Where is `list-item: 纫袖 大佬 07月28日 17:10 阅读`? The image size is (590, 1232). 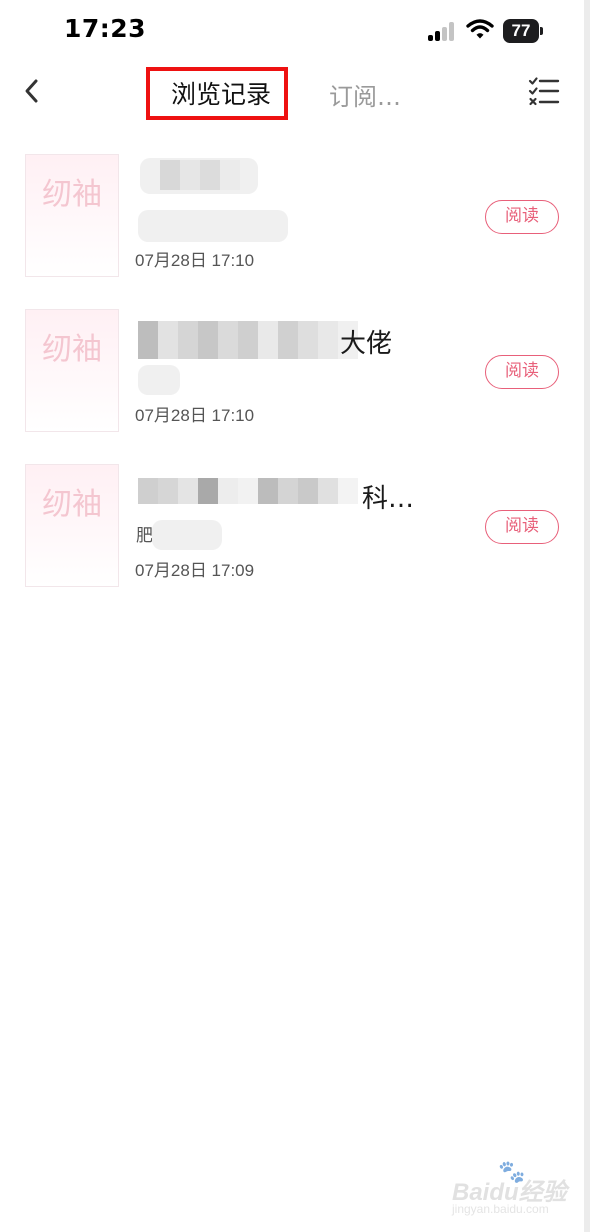 list-item: 纫袖 大佬 07月28日 17:10 阅读 is located at coordinates (292, 382).